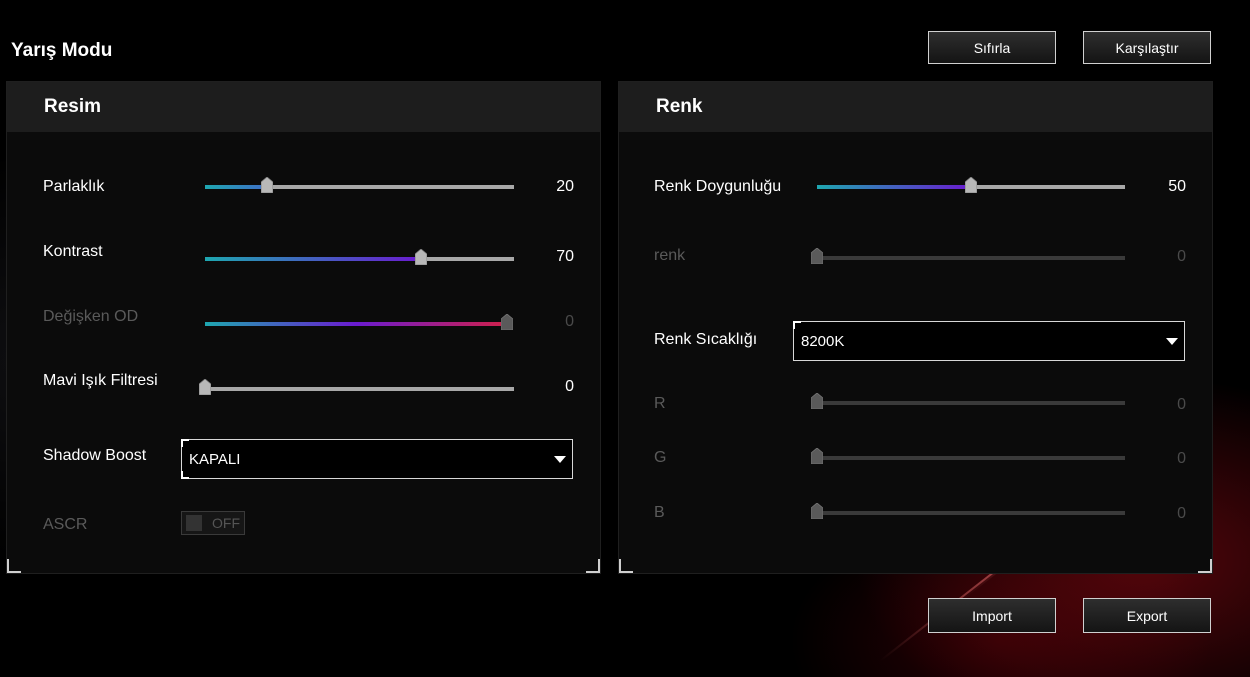 The height and width of the screenshot is (677, 1250). What do you see at coordinates (660, 457) in the screenshot?
I see `green-label: G` at bounding box center [660, 457].